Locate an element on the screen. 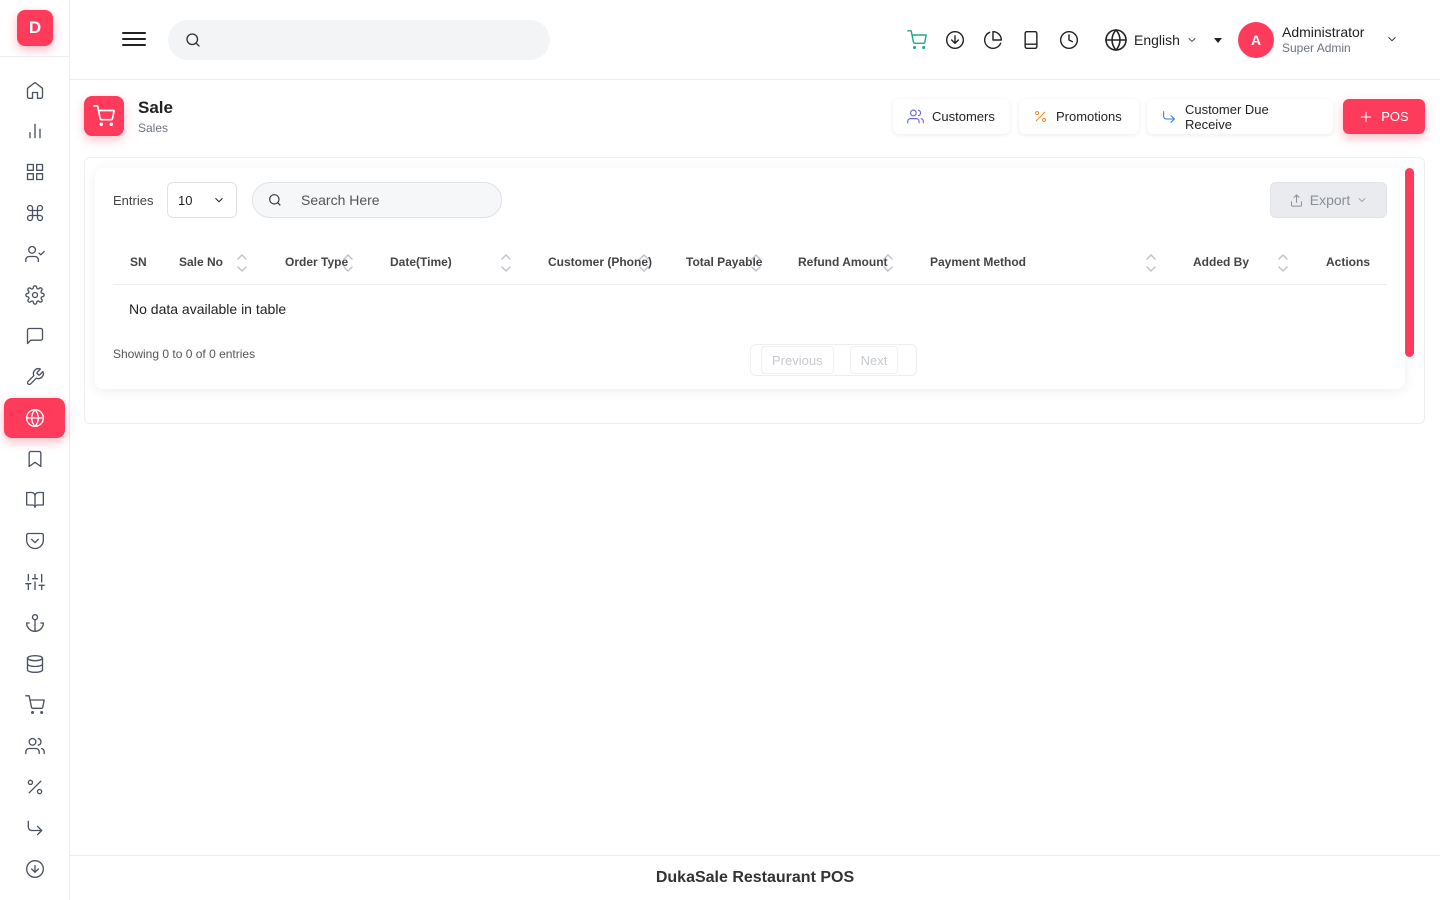 The height and width of the screenshot is (900, 1440). column-header-date-time: Date(Time) is located at coordinates (421, 262).